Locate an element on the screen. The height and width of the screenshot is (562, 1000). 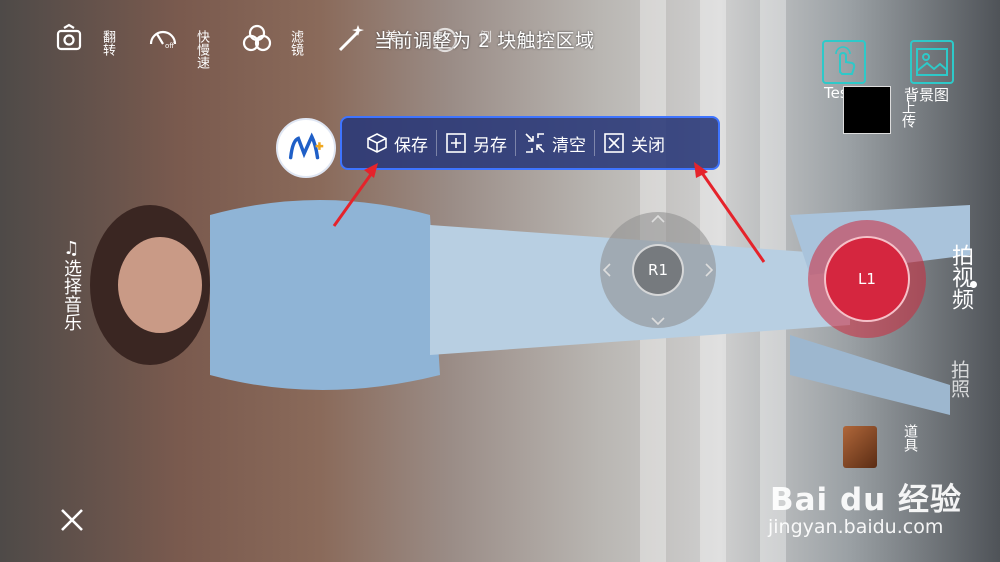
speed-icon: off is located at coordinates (163, 40).